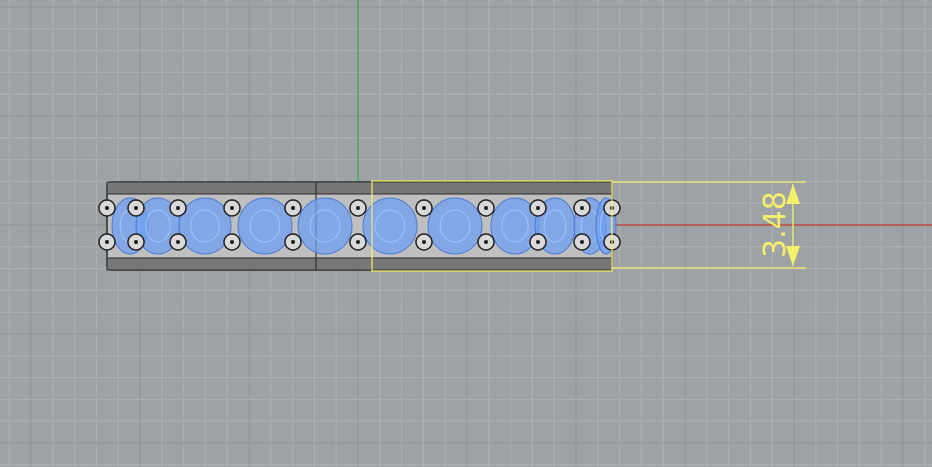  What do you see at coordinates (359, 226) in the screenshot?
I see `eternity-ring-model` at bounding box center [359, 226].